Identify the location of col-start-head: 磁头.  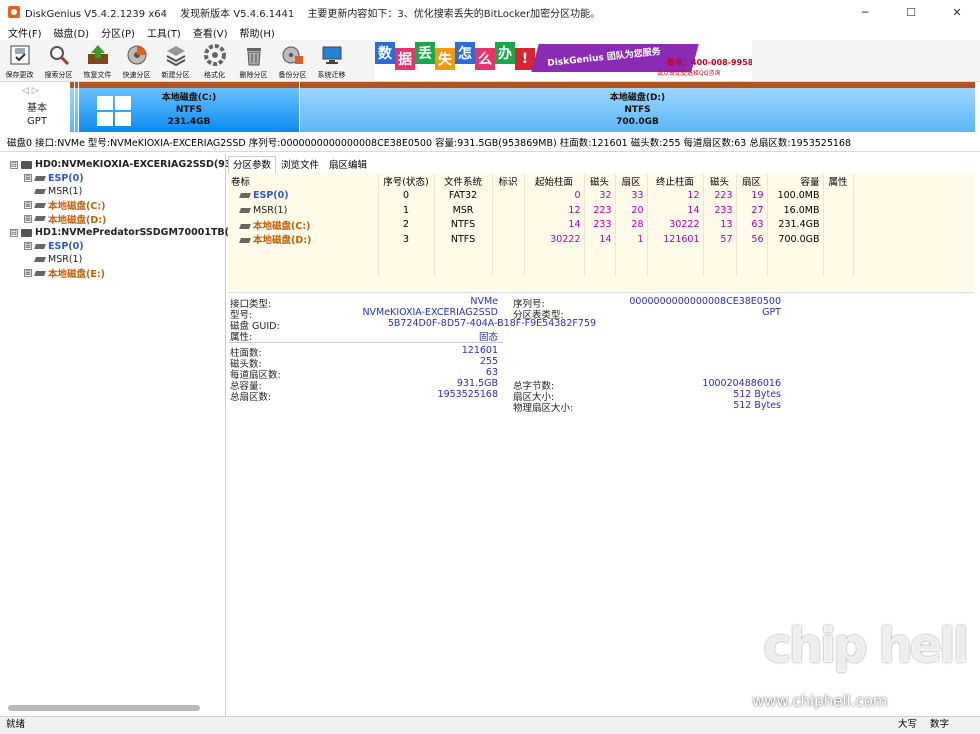
(600, 181).